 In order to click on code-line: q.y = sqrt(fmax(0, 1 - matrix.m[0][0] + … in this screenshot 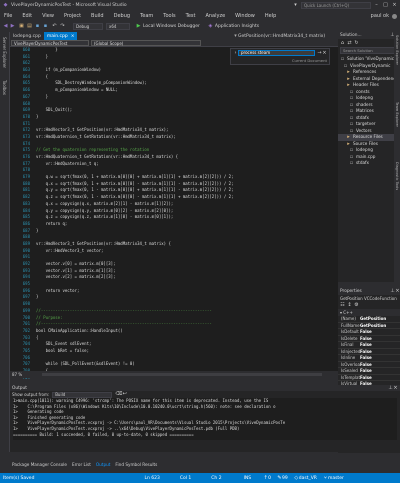, I will do `click(181, 190)`.